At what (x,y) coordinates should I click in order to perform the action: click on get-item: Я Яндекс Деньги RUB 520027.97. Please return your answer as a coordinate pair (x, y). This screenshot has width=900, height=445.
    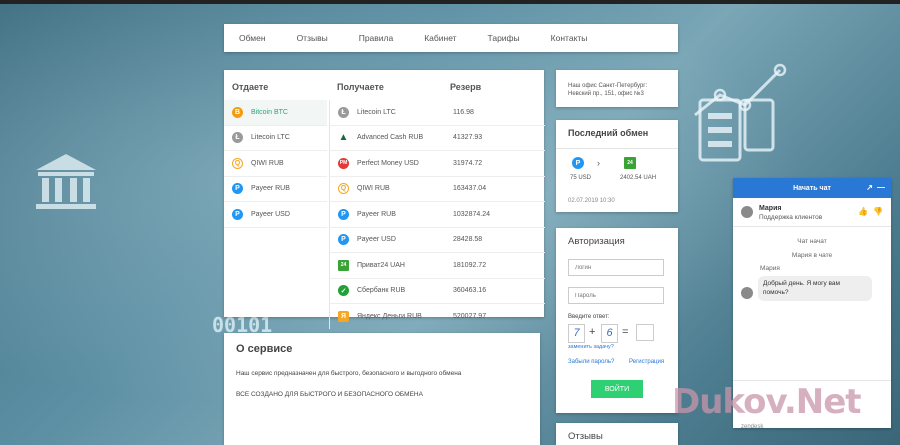
    Looking at the image, I should click on (437, 316).